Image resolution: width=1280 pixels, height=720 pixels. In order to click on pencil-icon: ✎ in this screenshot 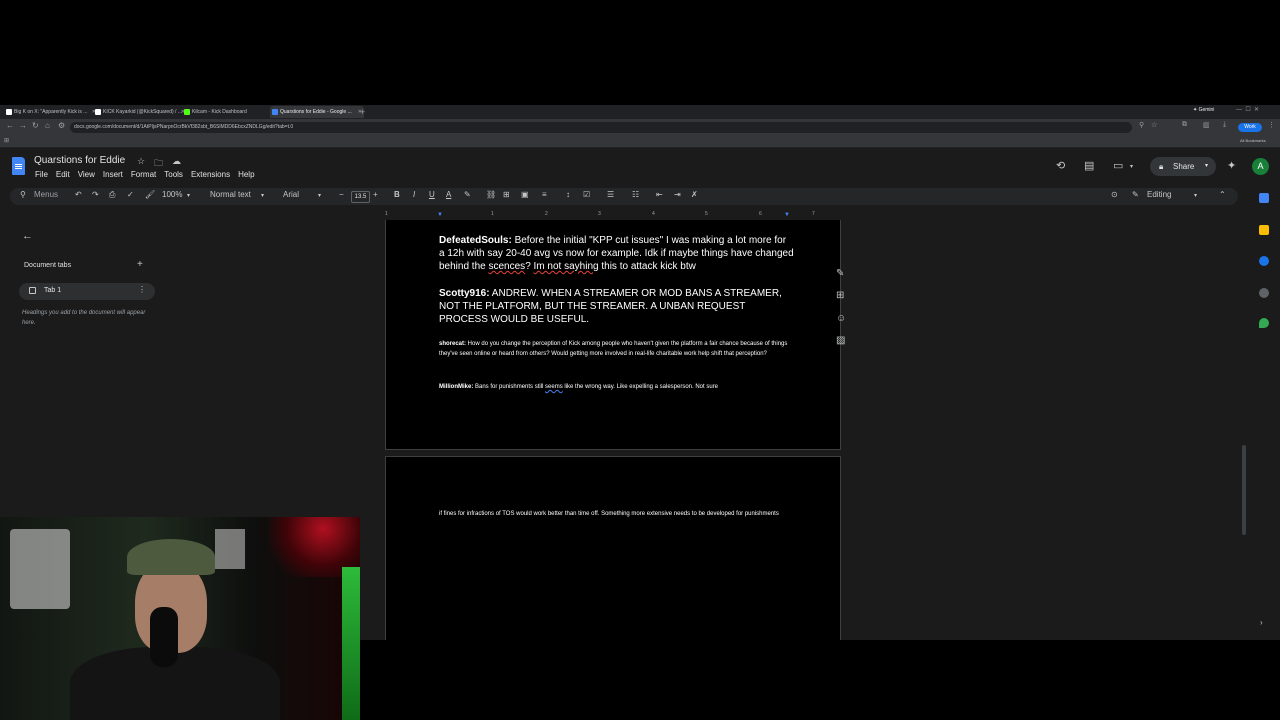, I will do `click(1135, 194)`.